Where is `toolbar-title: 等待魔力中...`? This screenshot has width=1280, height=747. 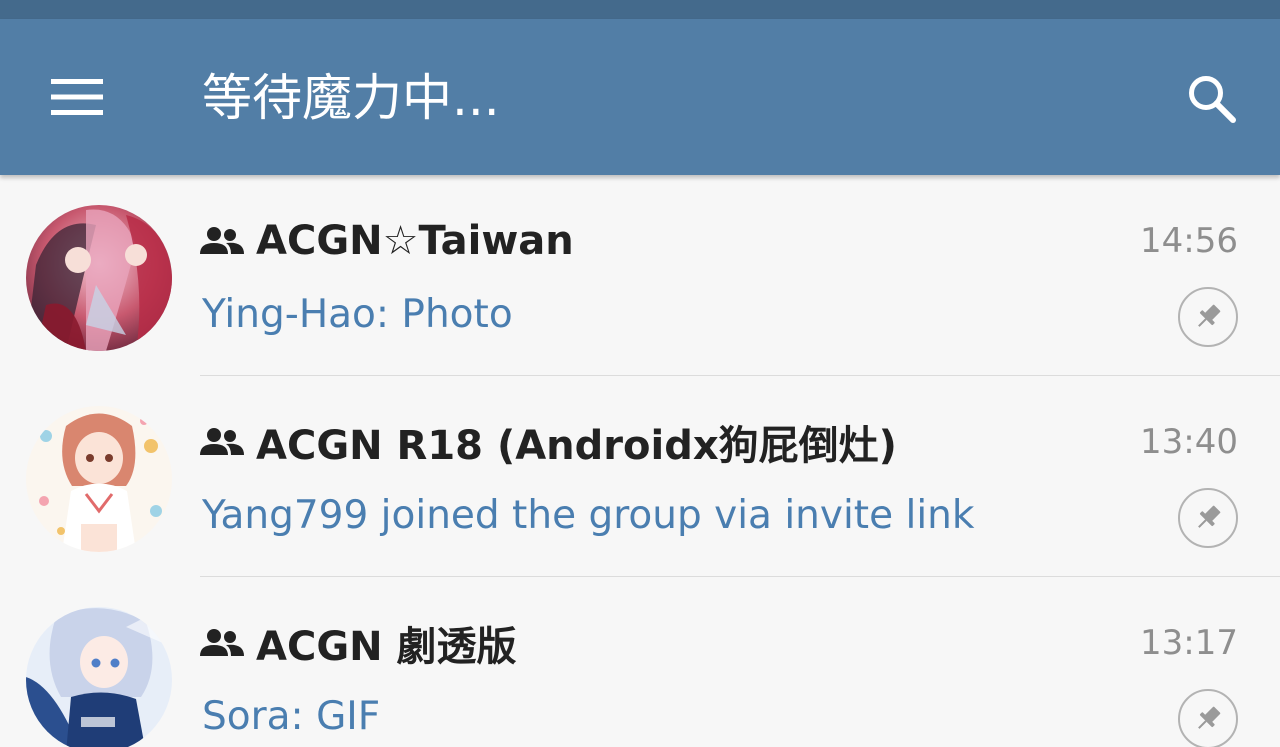
toolbar-title: 等待魔力中... is located at coordinates (351, 98).